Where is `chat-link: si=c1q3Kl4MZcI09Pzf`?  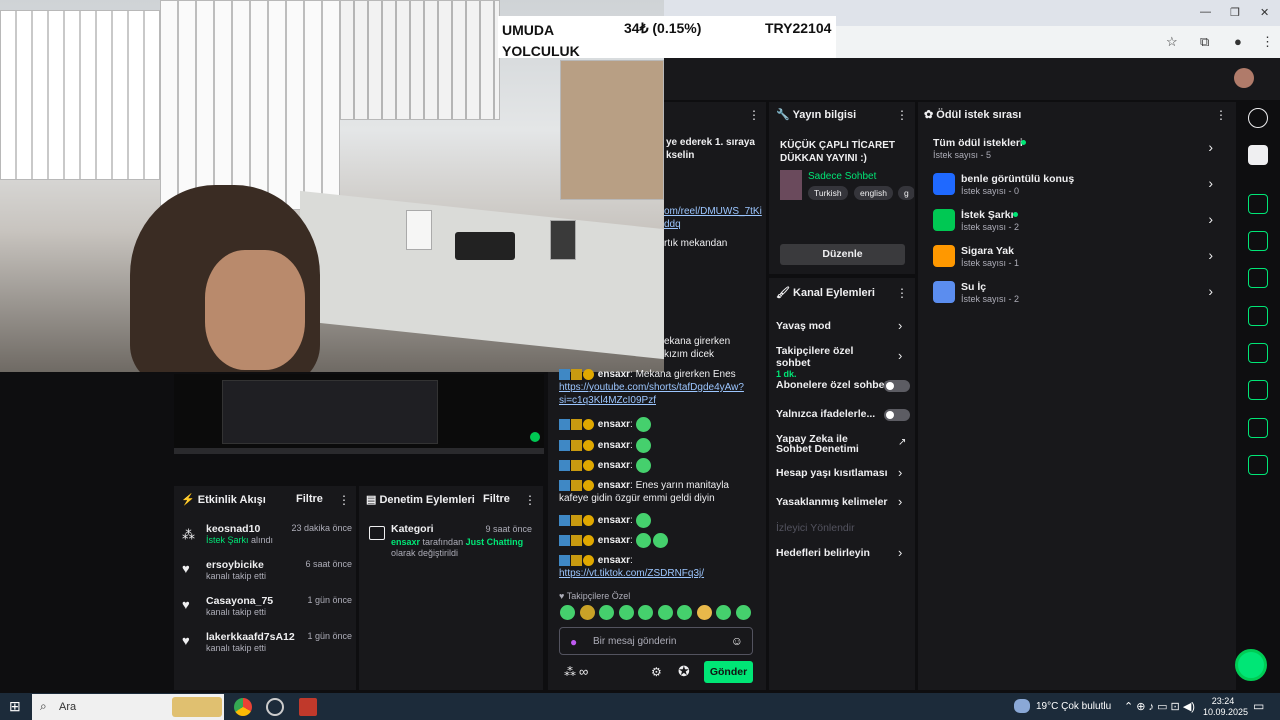 chat-link: si=c1q3Kl4MZcI09Pzf is located at coordinates (607, 400).